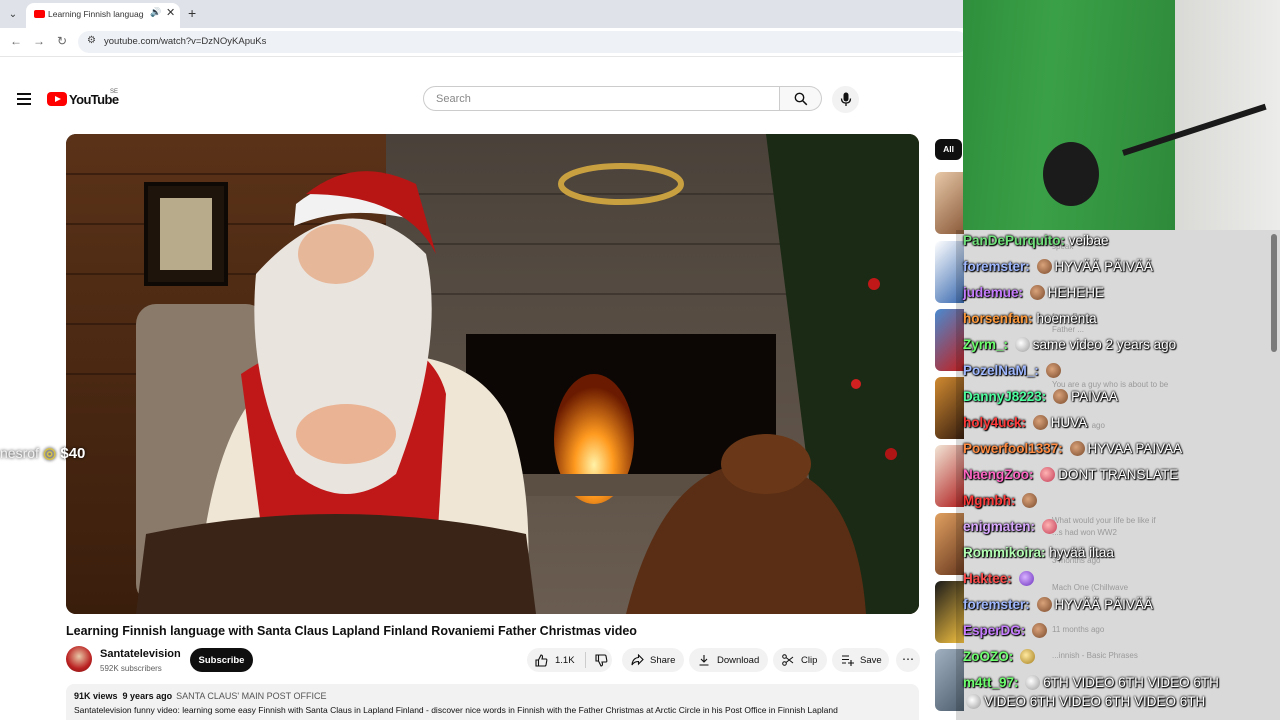  I want to click on sidebar-scrollbar, so click(1274, 293).